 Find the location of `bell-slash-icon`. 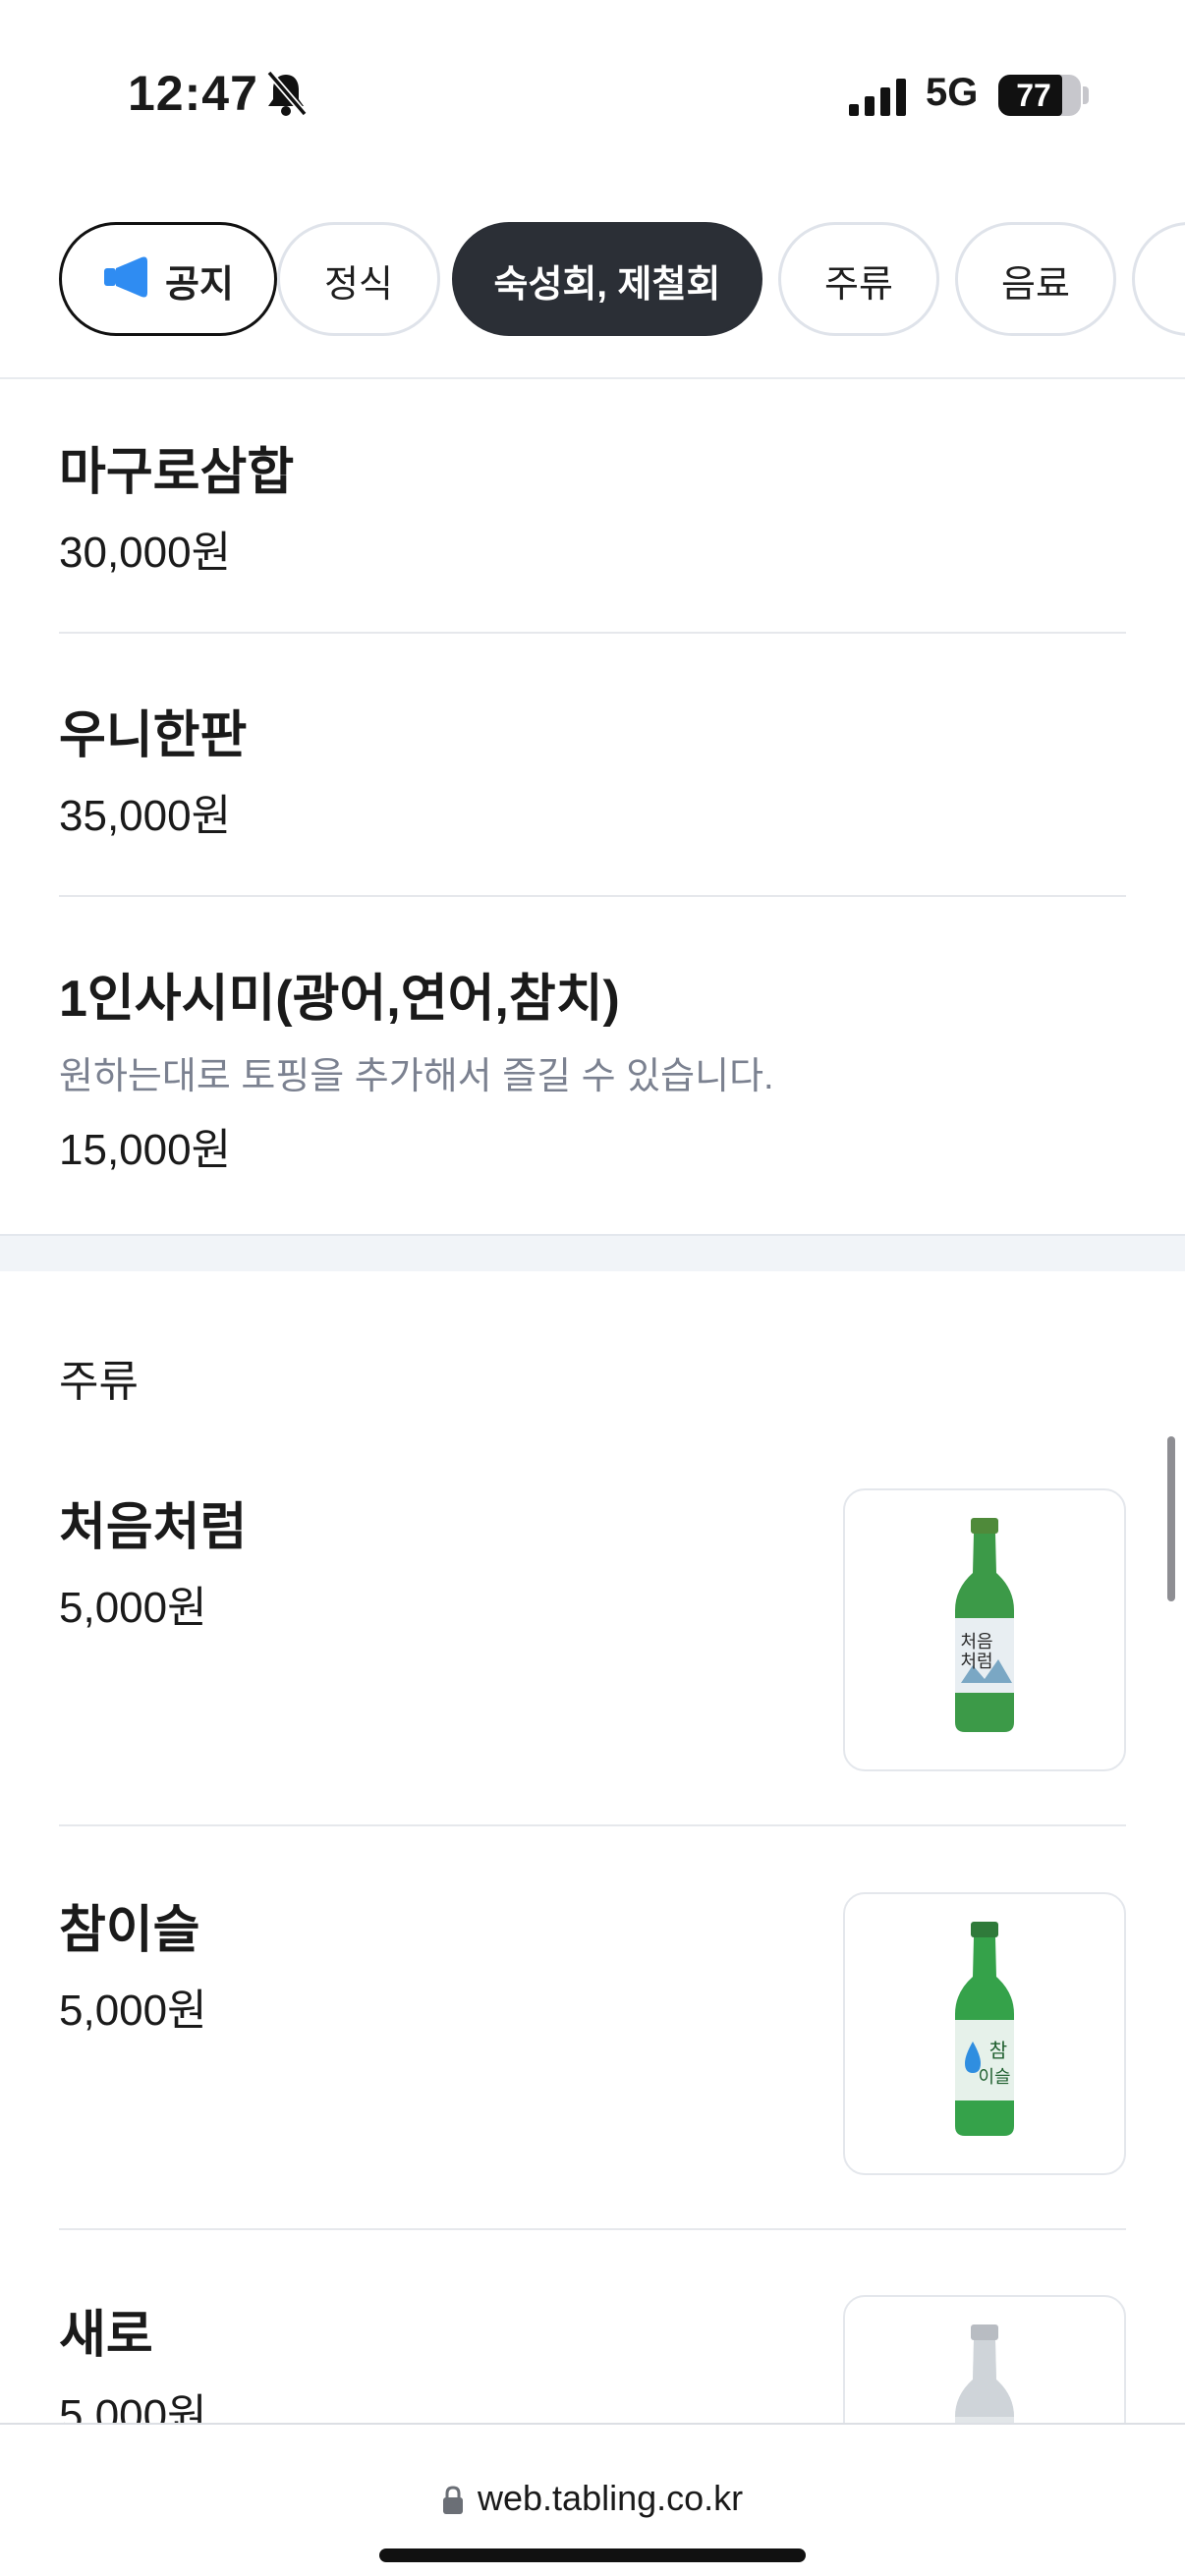

bell-slash-icon is located at coordinates (287, 93).